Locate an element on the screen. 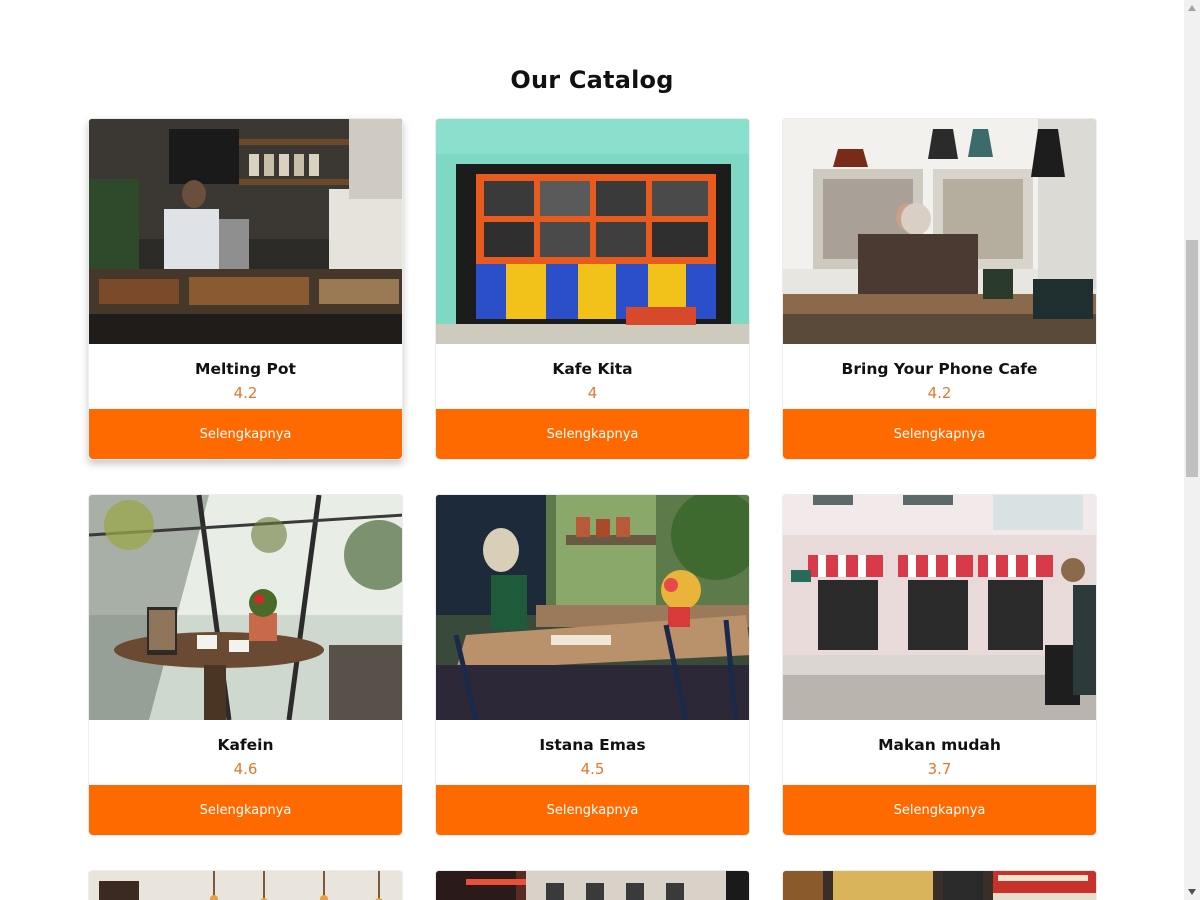 This screenshot has height=900, width=1200. catalog-card: Bring Your Phone Cafe 4.2 Selengkapnya is located at coordinates (939, 289).